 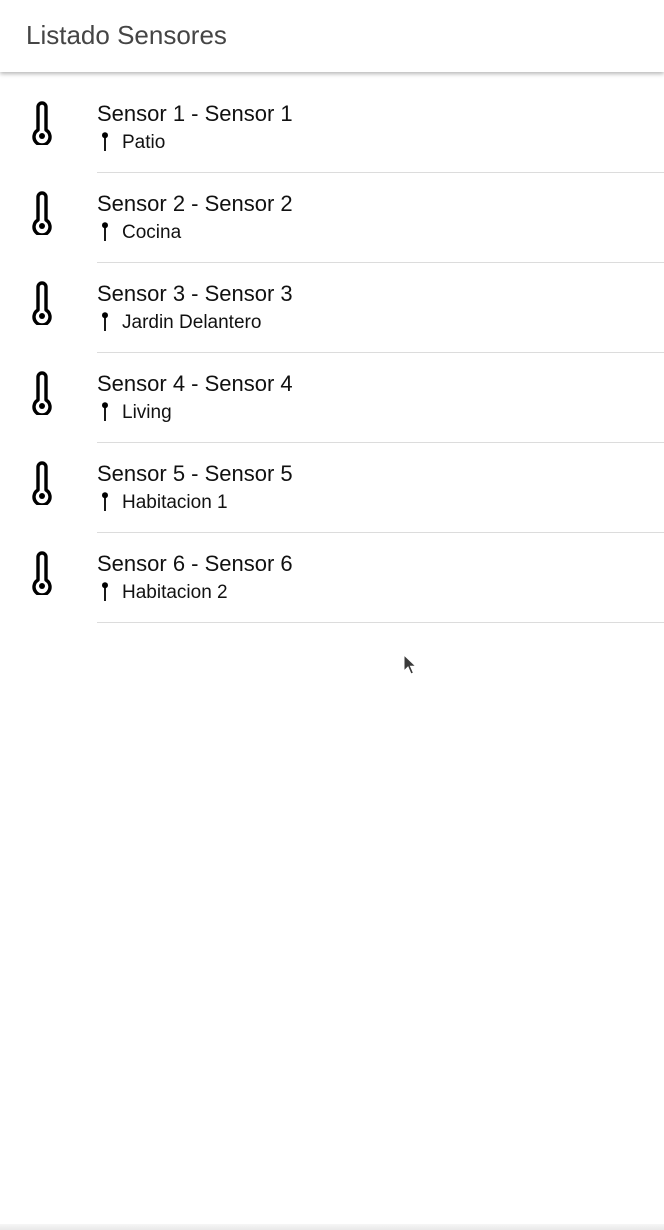 I want to click on sensor-location: Cocina, so click(x=152, y=232).